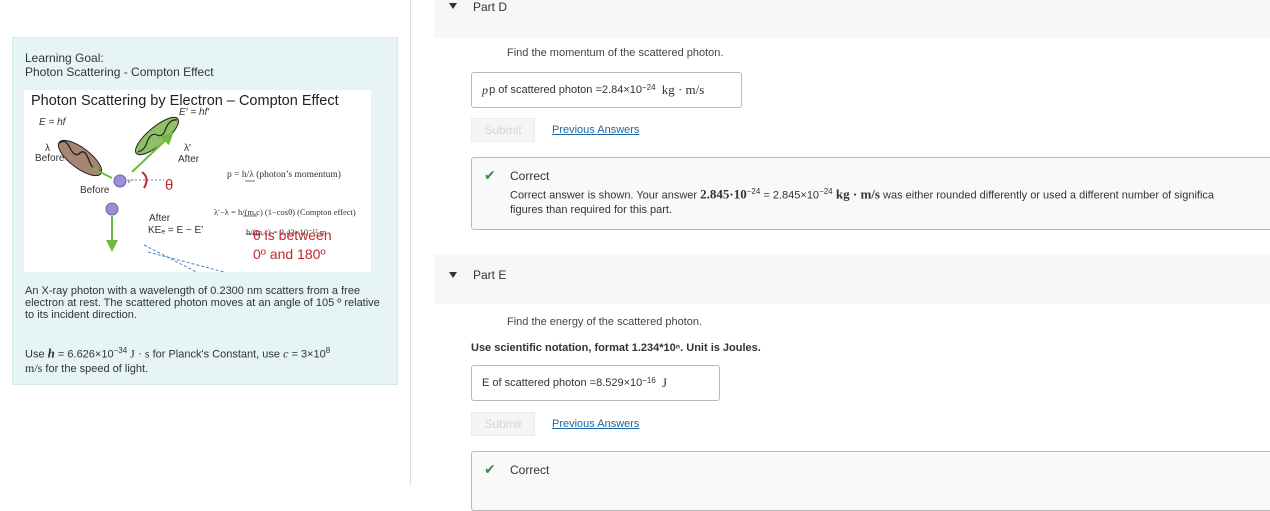 The width and height of the screenshot is (1270, 511). I want to click on part-e-answer-field: E of scattered photon = 8.529×10 −16 J, so click(595, 383).